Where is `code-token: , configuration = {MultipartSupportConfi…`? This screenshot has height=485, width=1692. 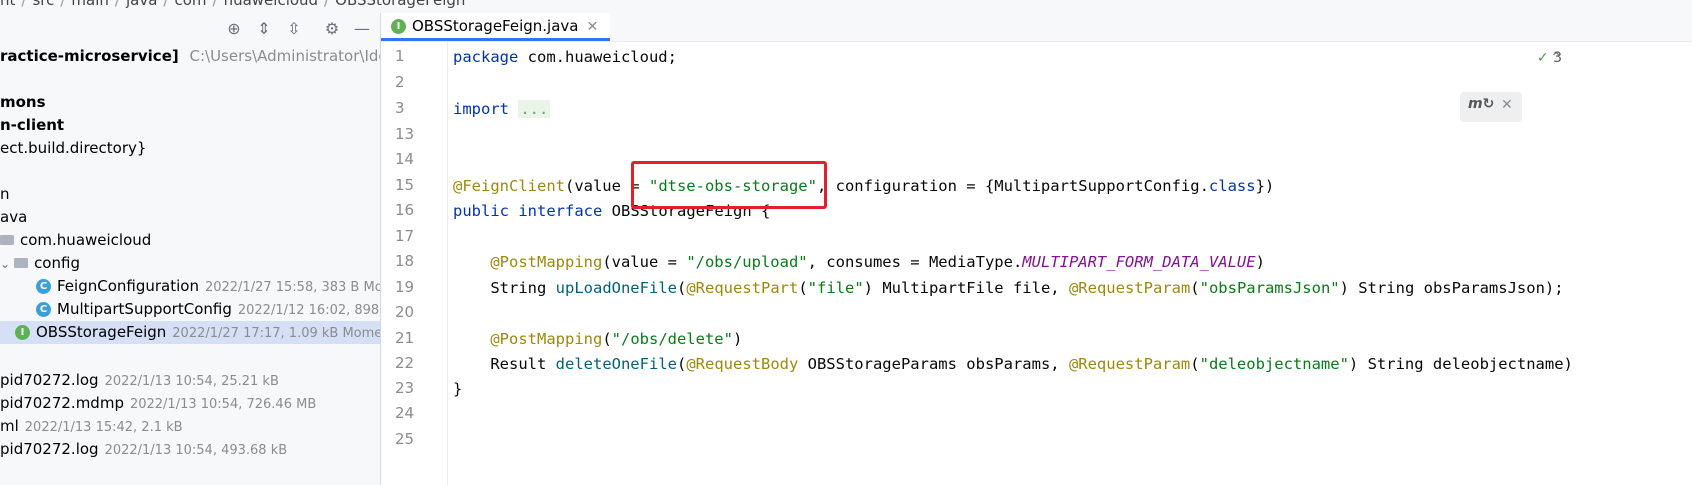
code-token: , configuration = {MultipartSupportConfi… is located at coordinates (1012, 186).